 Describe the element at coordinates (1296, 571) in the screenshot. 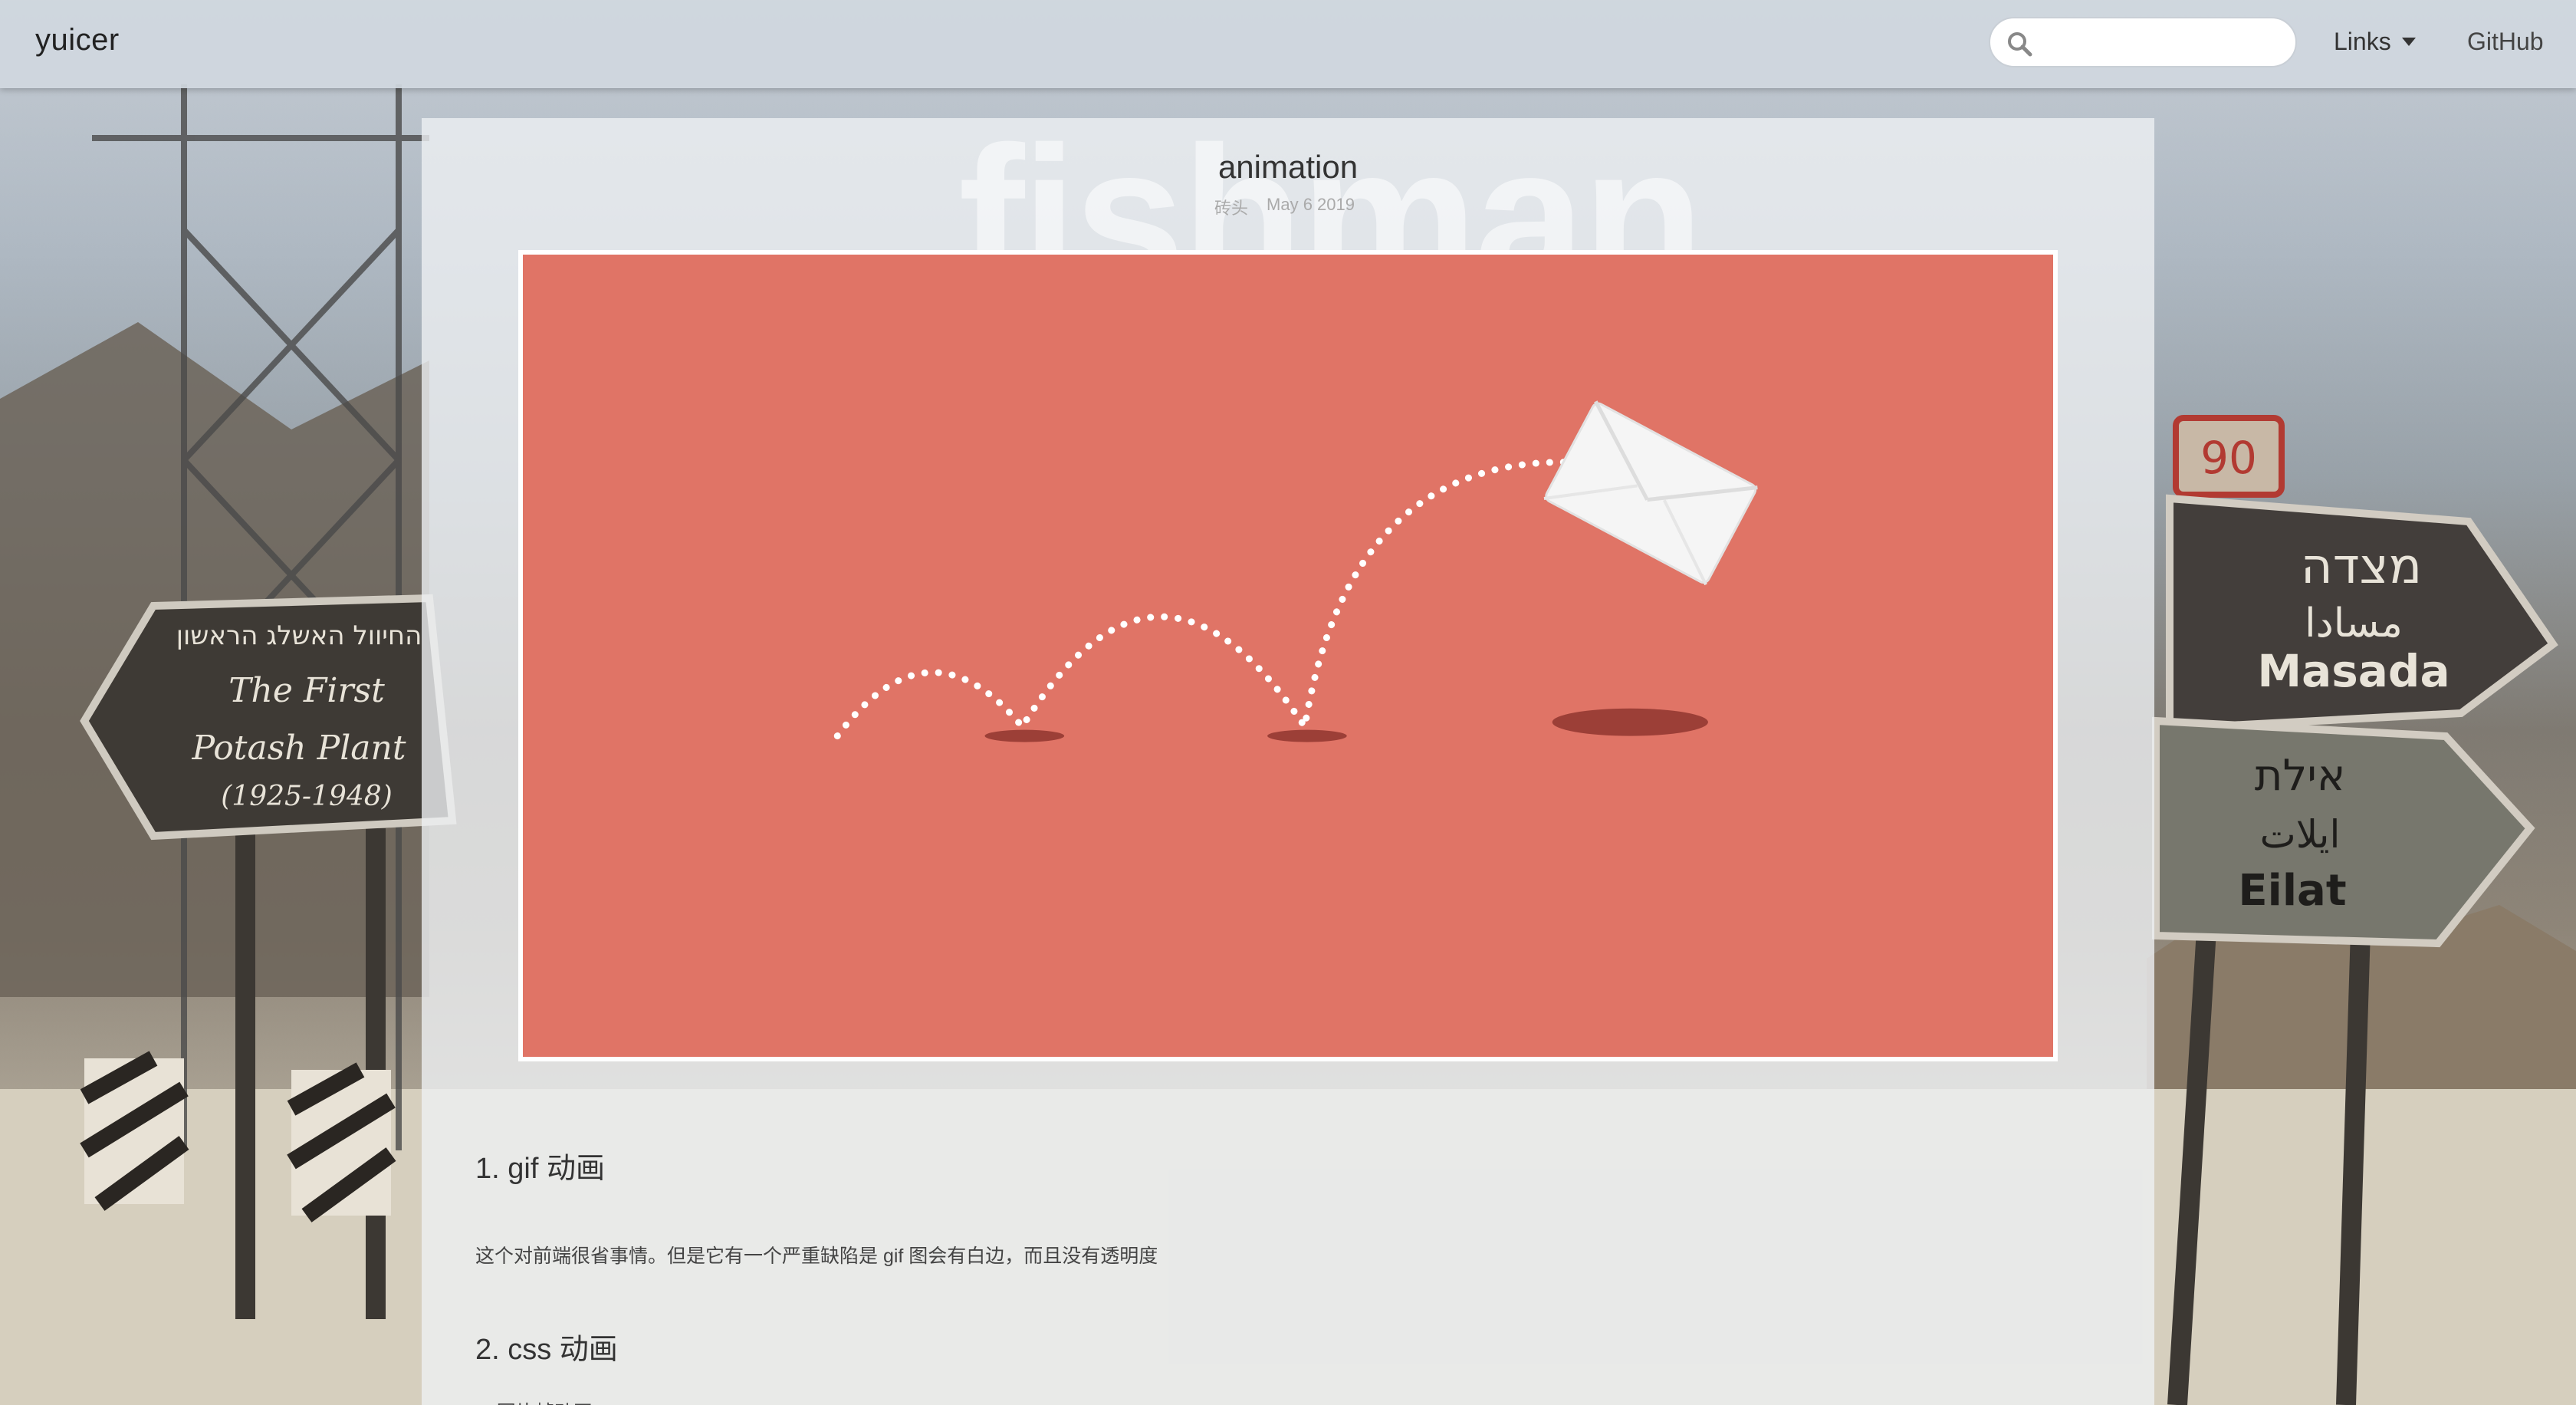

I see `bouncing-envelope-illustration` at that location.